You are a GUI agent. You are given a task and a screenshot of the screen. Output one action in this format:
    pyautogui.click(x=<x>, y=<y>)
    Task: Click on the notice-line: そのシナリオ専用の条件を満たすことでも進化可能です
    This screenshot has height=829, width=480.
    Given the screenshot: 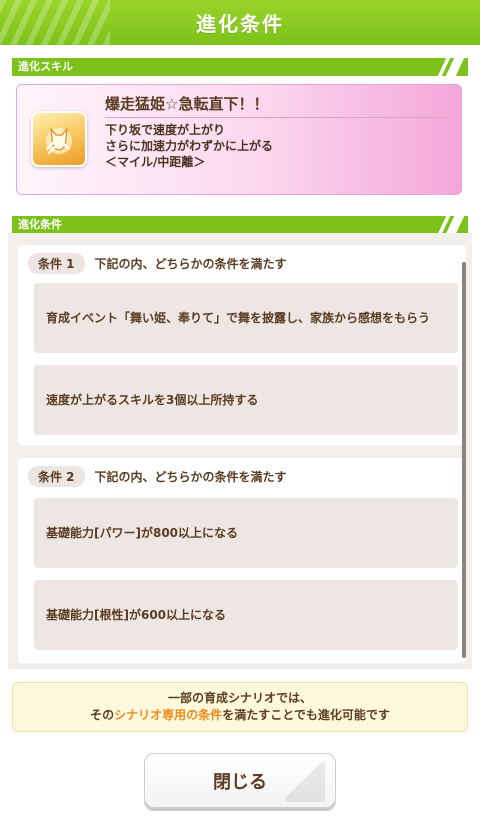 What is the action you would take?
    pyautogui.click(x=240, y=715)
    